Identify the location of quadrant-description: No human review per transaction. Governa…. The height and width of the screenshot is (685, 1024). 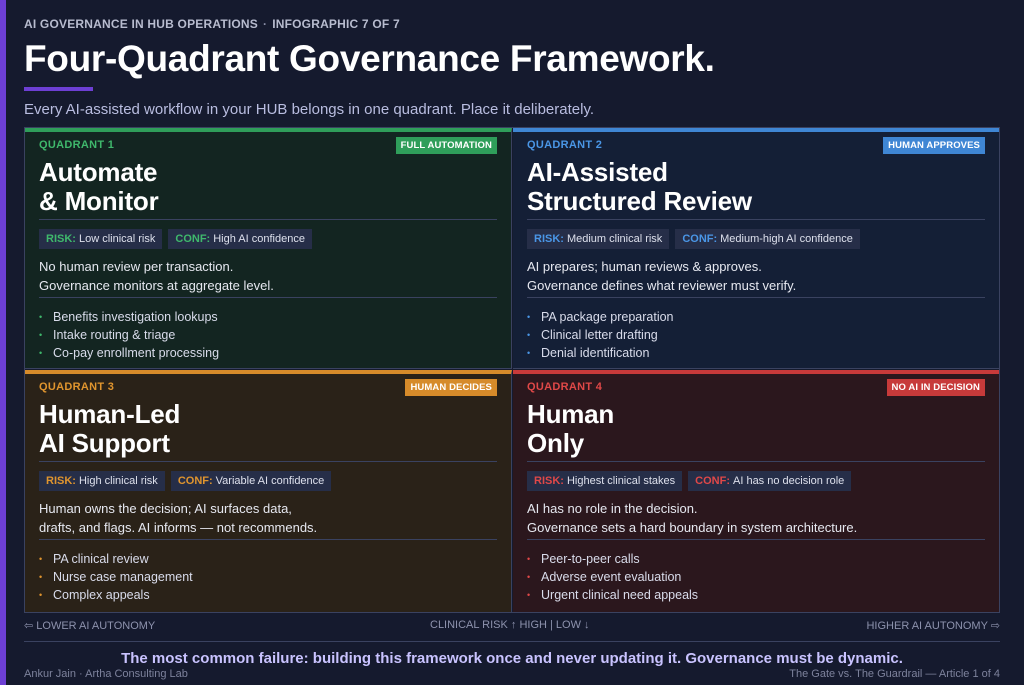
(156, 276).